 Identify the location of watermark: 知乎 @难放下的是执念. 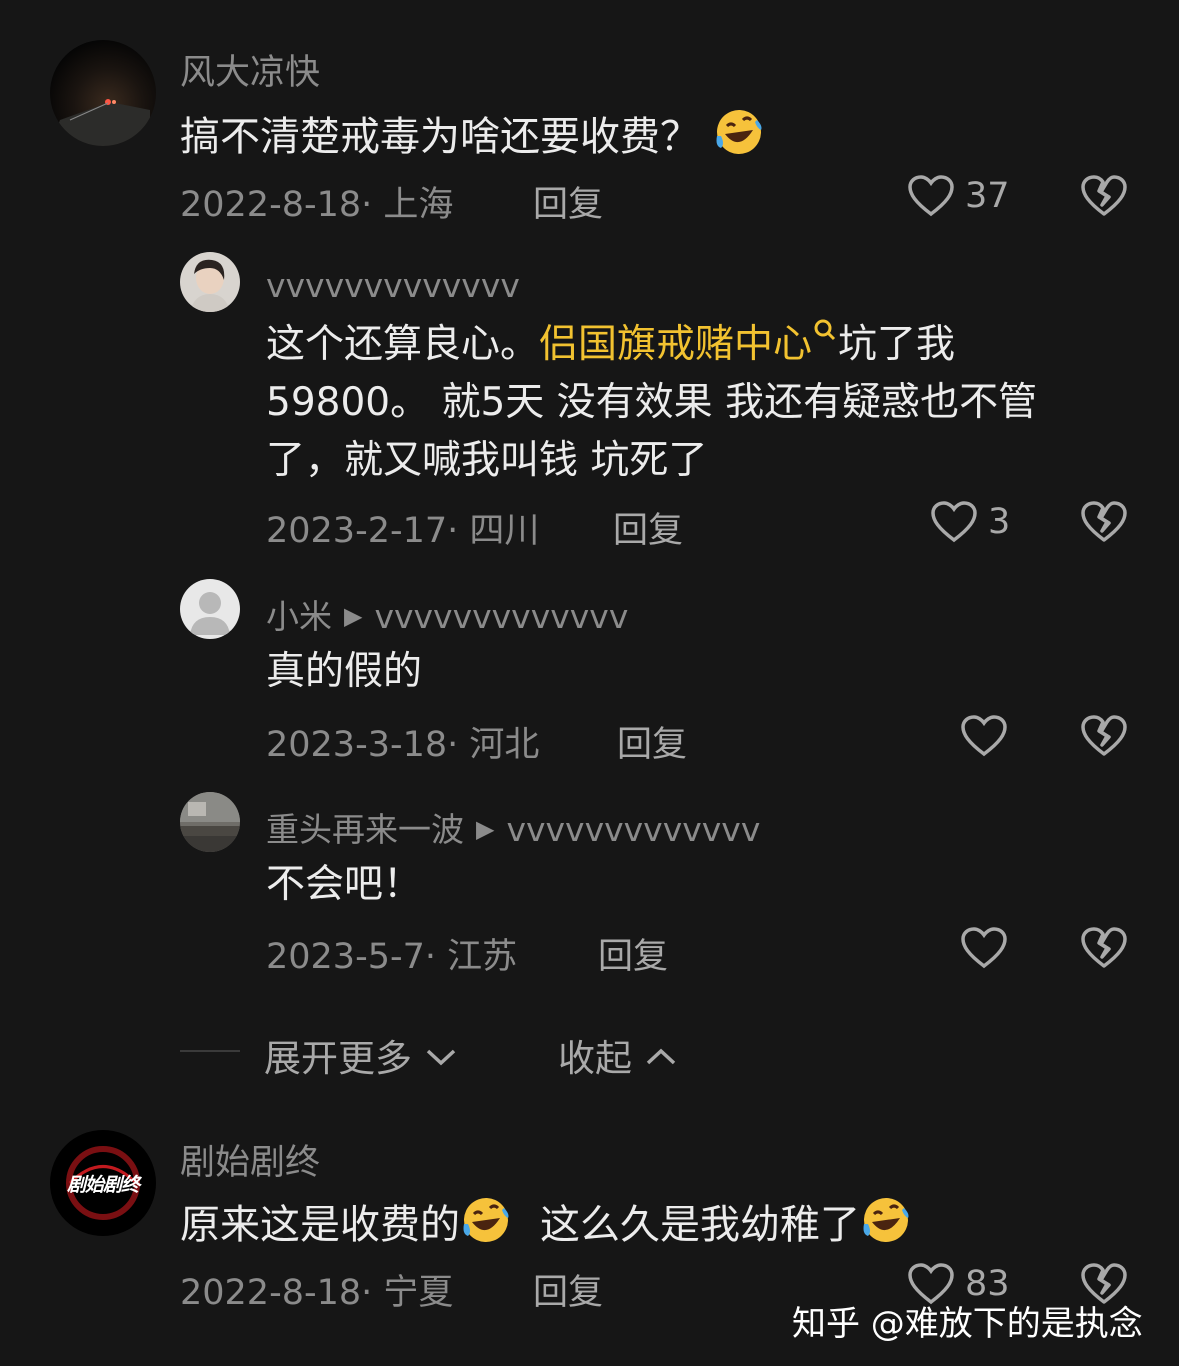
(967, 1324).